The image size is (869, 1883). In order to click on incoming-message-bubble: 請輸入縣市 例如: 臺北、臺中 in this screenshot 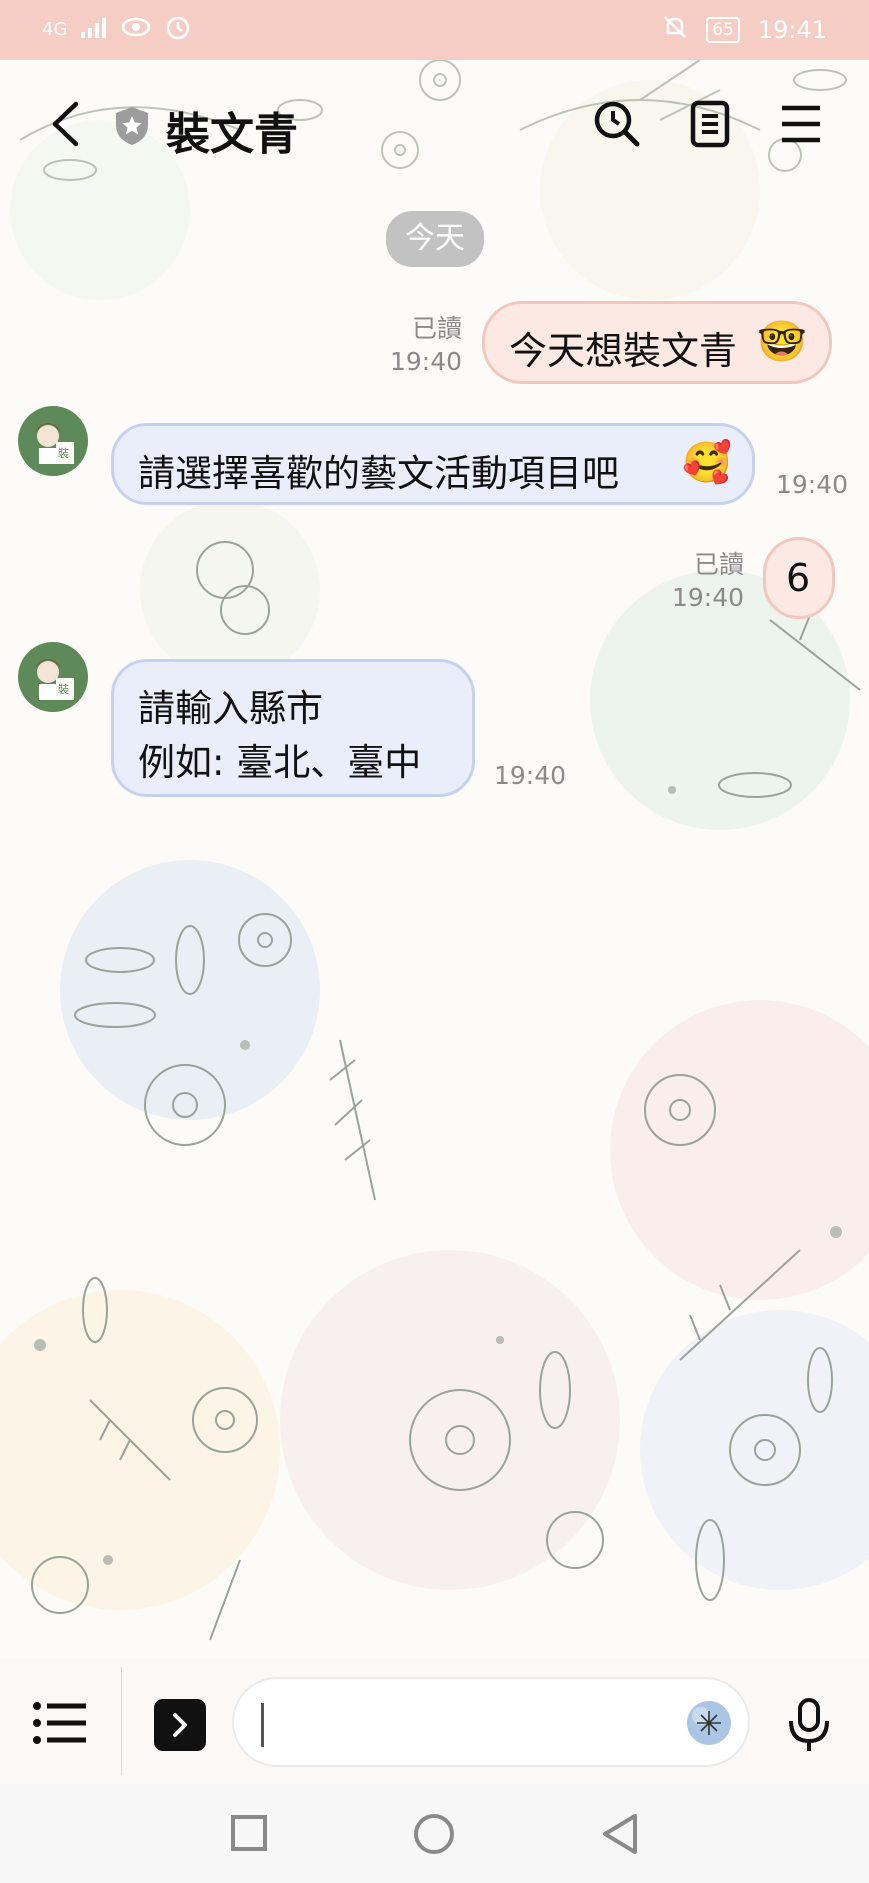, I will do `click(293, 728)`.